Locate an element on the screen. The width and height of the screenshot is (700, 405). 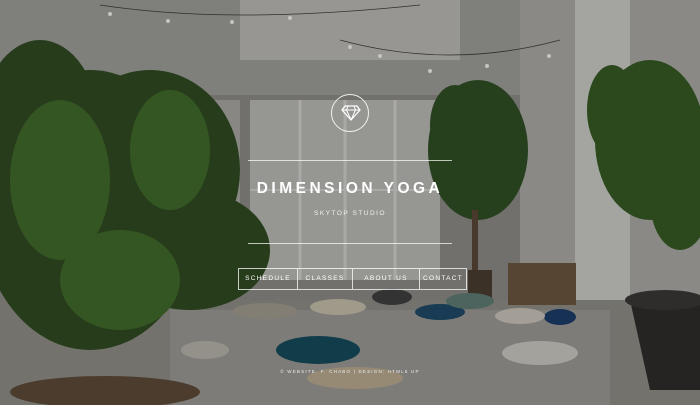
nav-about-us: ABOUT US is located at coordinates (385, 279).